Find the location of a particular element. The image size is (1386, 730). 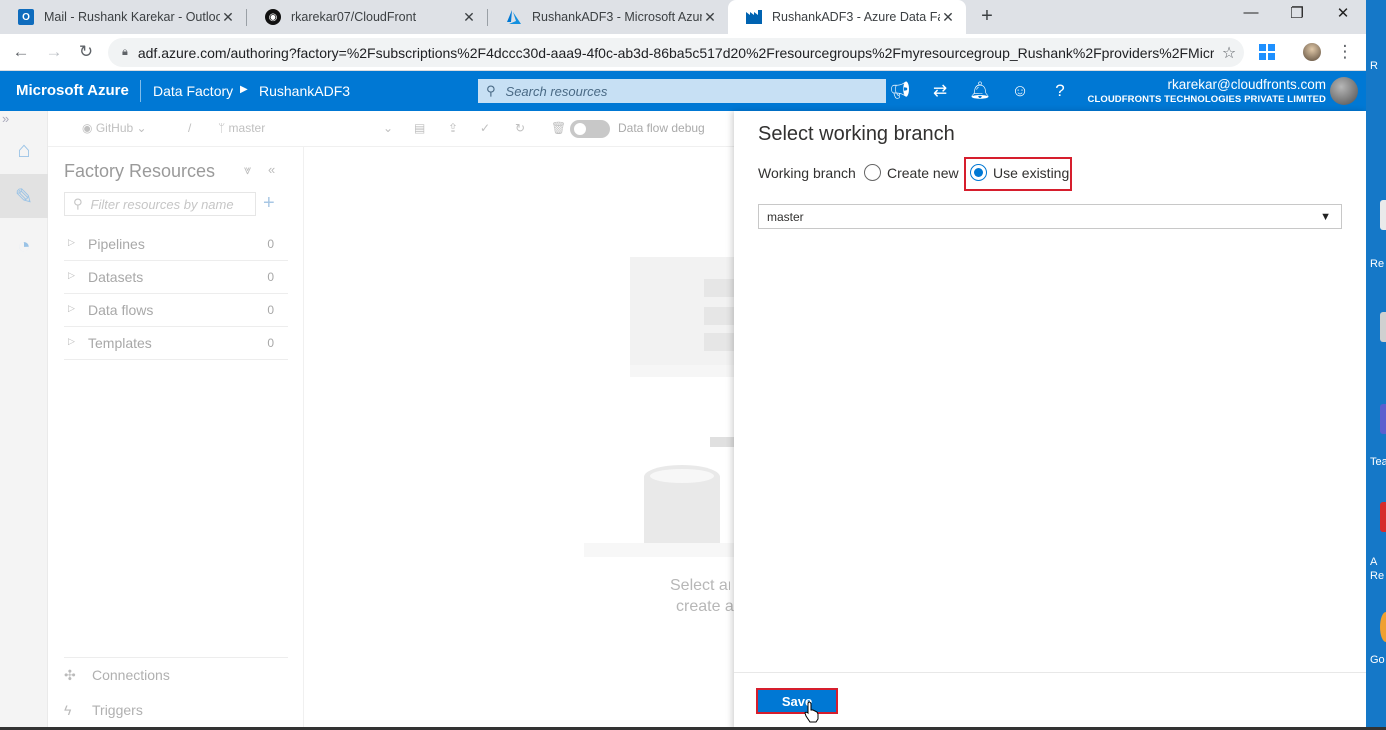

window-close-icon: ✕ is located at coordinates (1343, 13).